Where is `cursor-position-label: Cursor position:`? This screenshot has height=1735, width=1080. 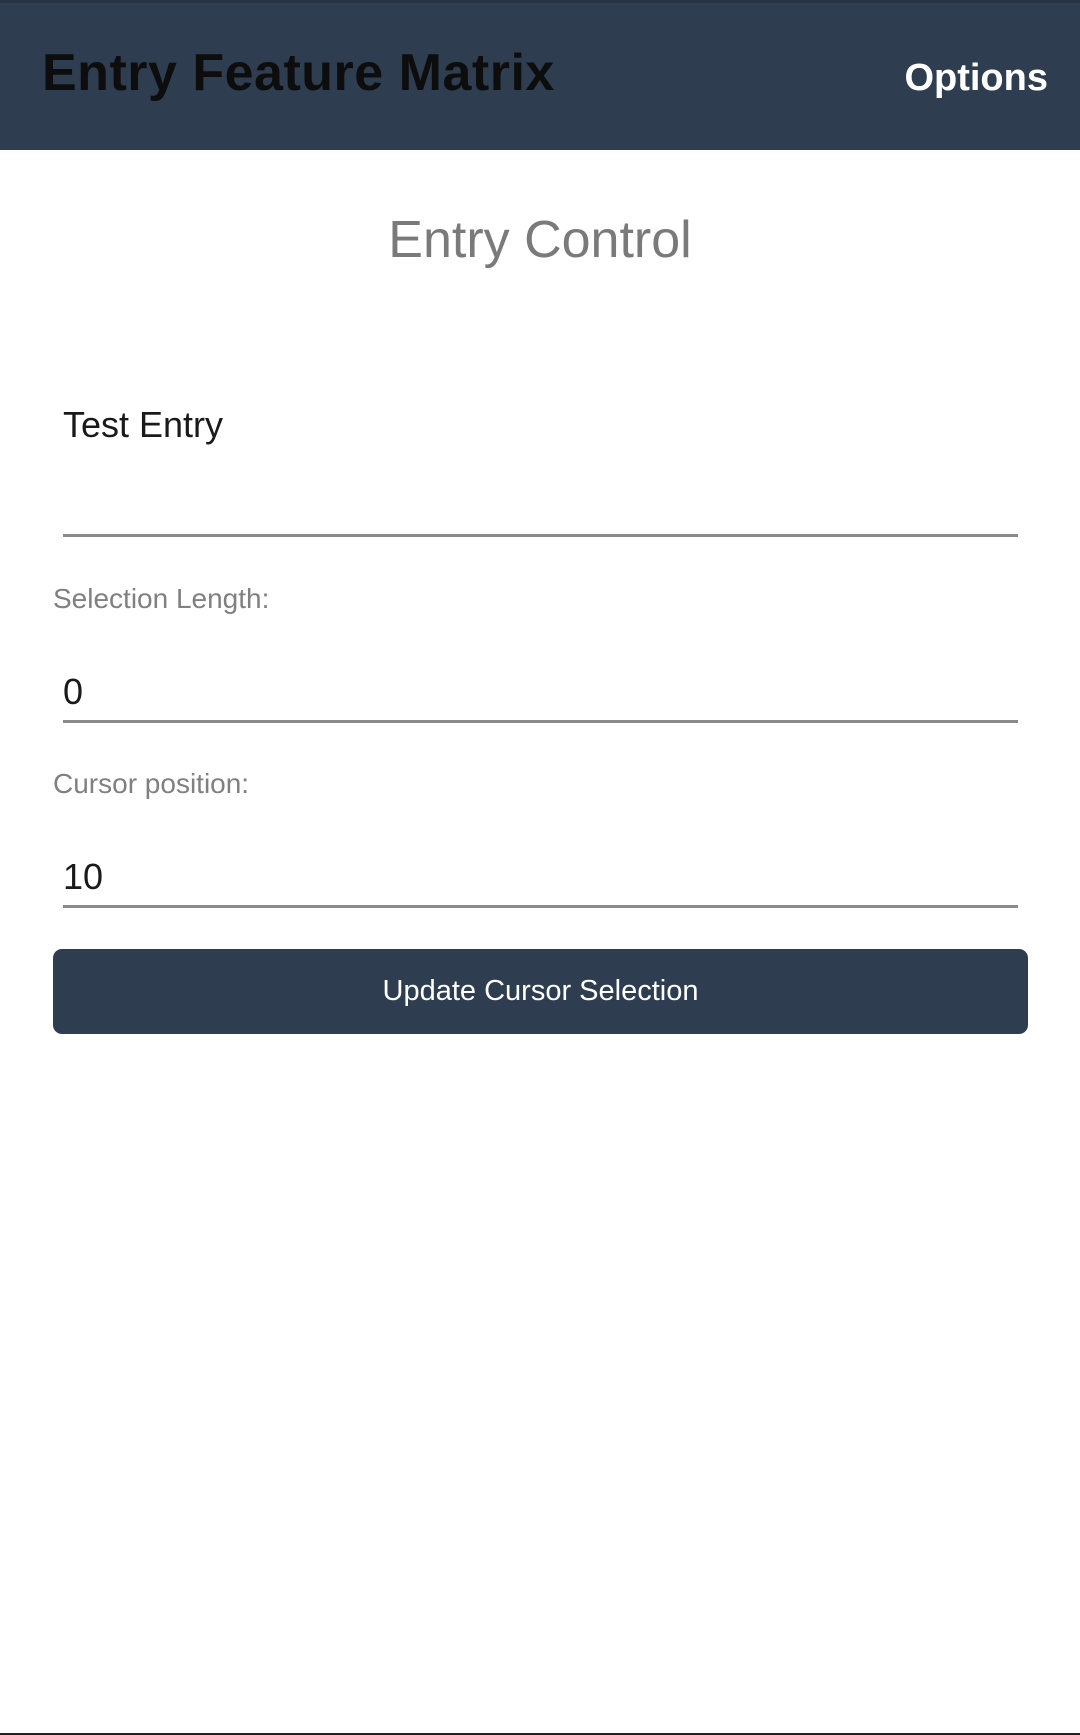 cursor-position-label: Cursor position: is located at coordinates (151, 783).